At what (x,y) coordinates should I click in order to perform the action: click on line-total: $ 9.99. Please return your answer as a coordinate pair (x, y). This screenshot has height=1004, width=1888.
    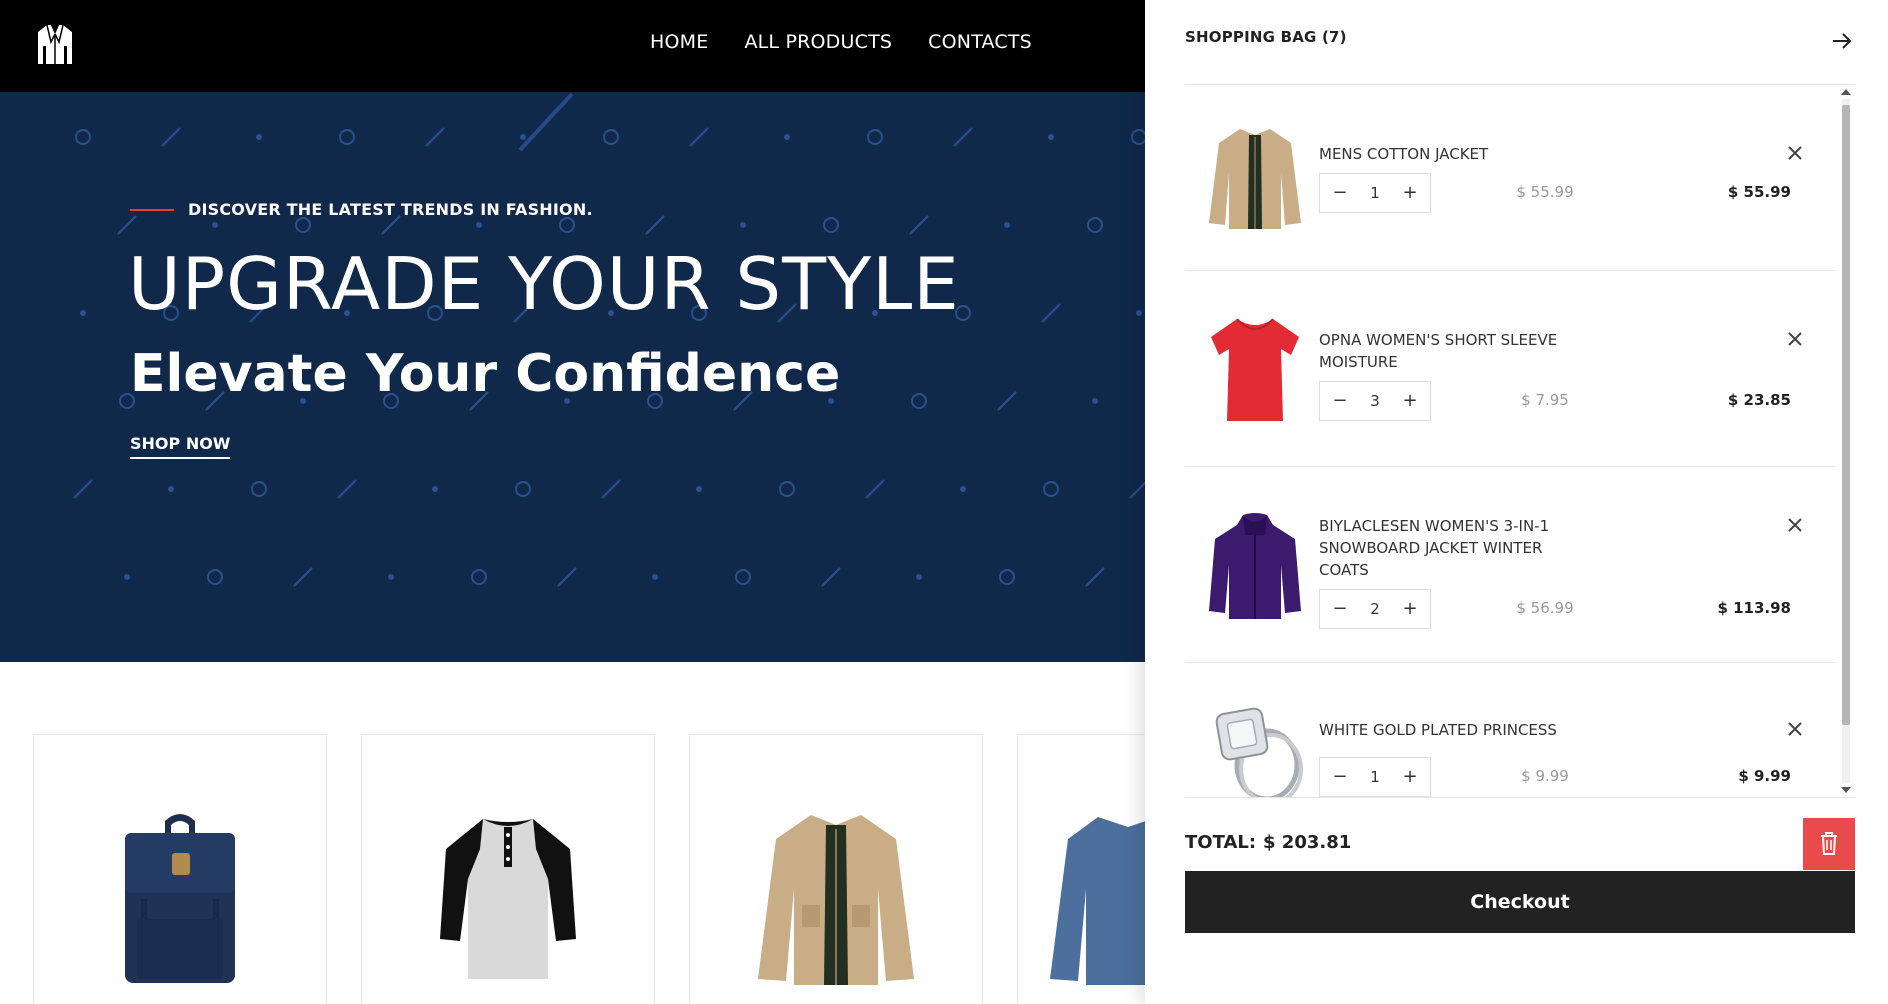
    Looking at the image, I should click on (1764, 776).